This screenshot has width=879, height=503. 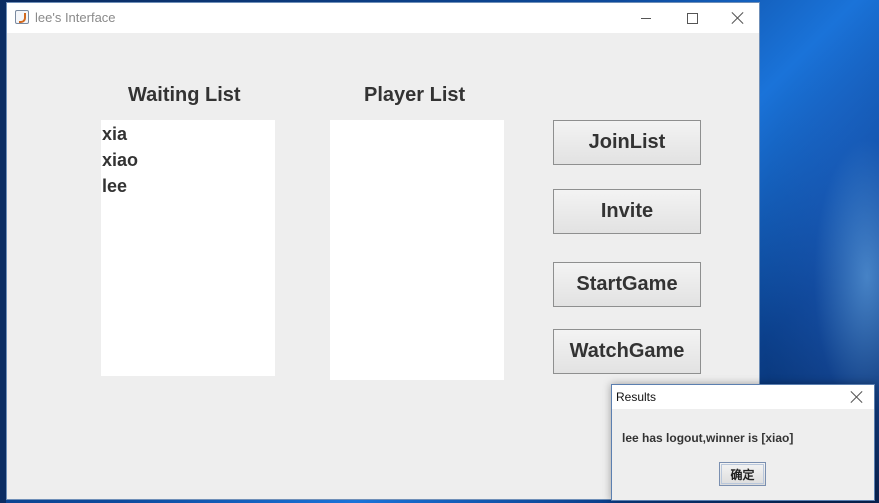 I want to click on maximize-icon, so click(x=692, y=18).